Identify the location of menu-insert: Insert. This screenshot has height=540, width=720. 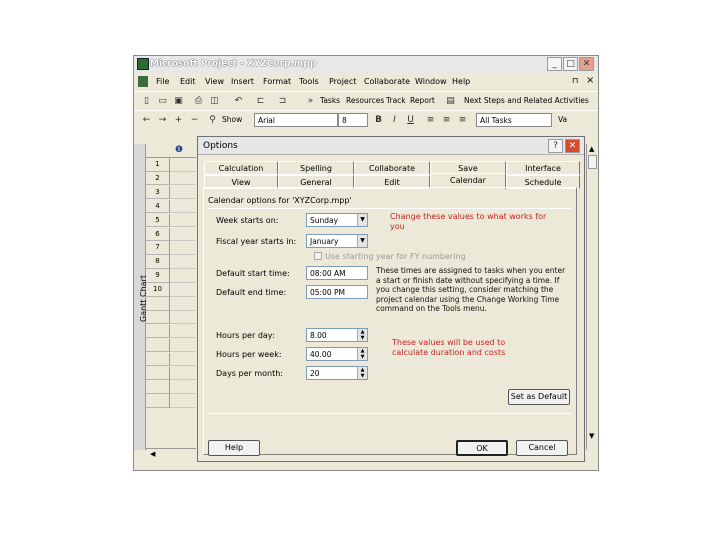
(242, 81).